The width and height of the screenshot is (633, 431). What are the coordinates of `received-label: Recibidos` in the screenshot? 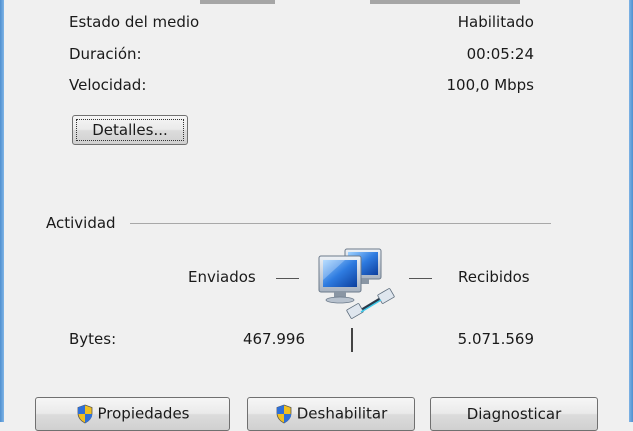 It's located at (494, 277).